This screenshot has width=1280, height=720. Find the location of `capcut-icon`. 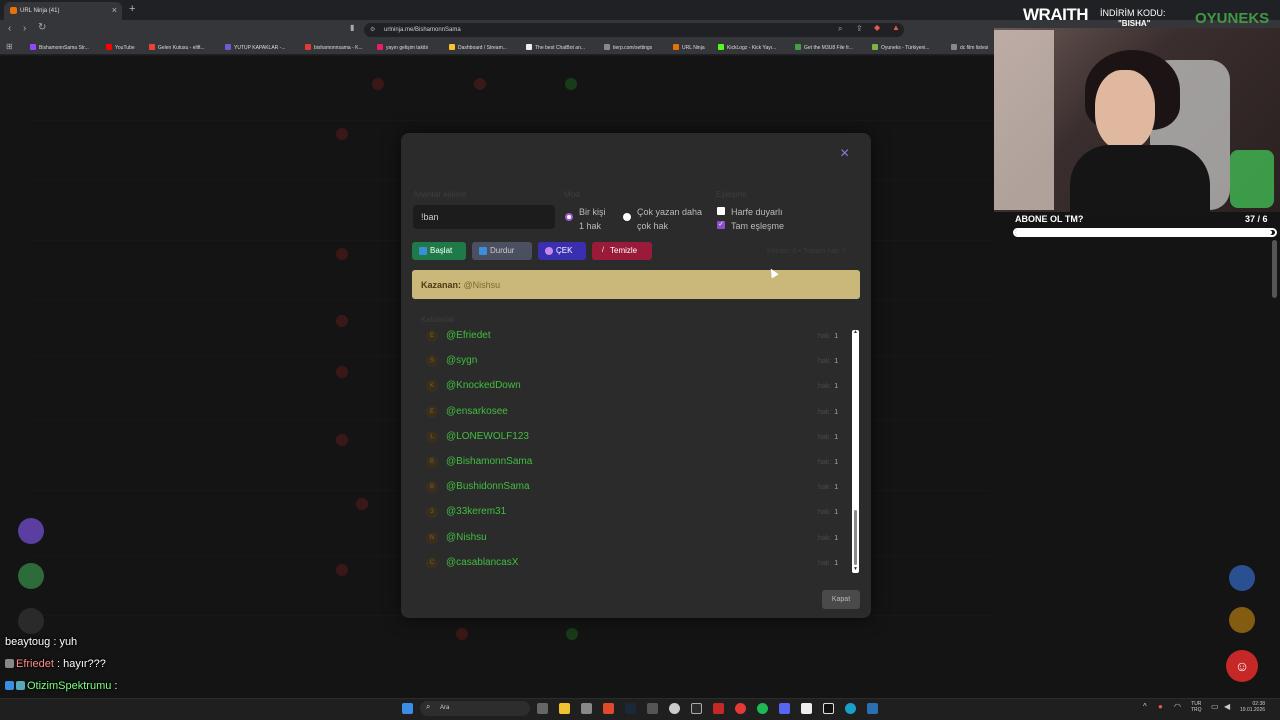

capcut-icon is located at coordinates (828, 708).